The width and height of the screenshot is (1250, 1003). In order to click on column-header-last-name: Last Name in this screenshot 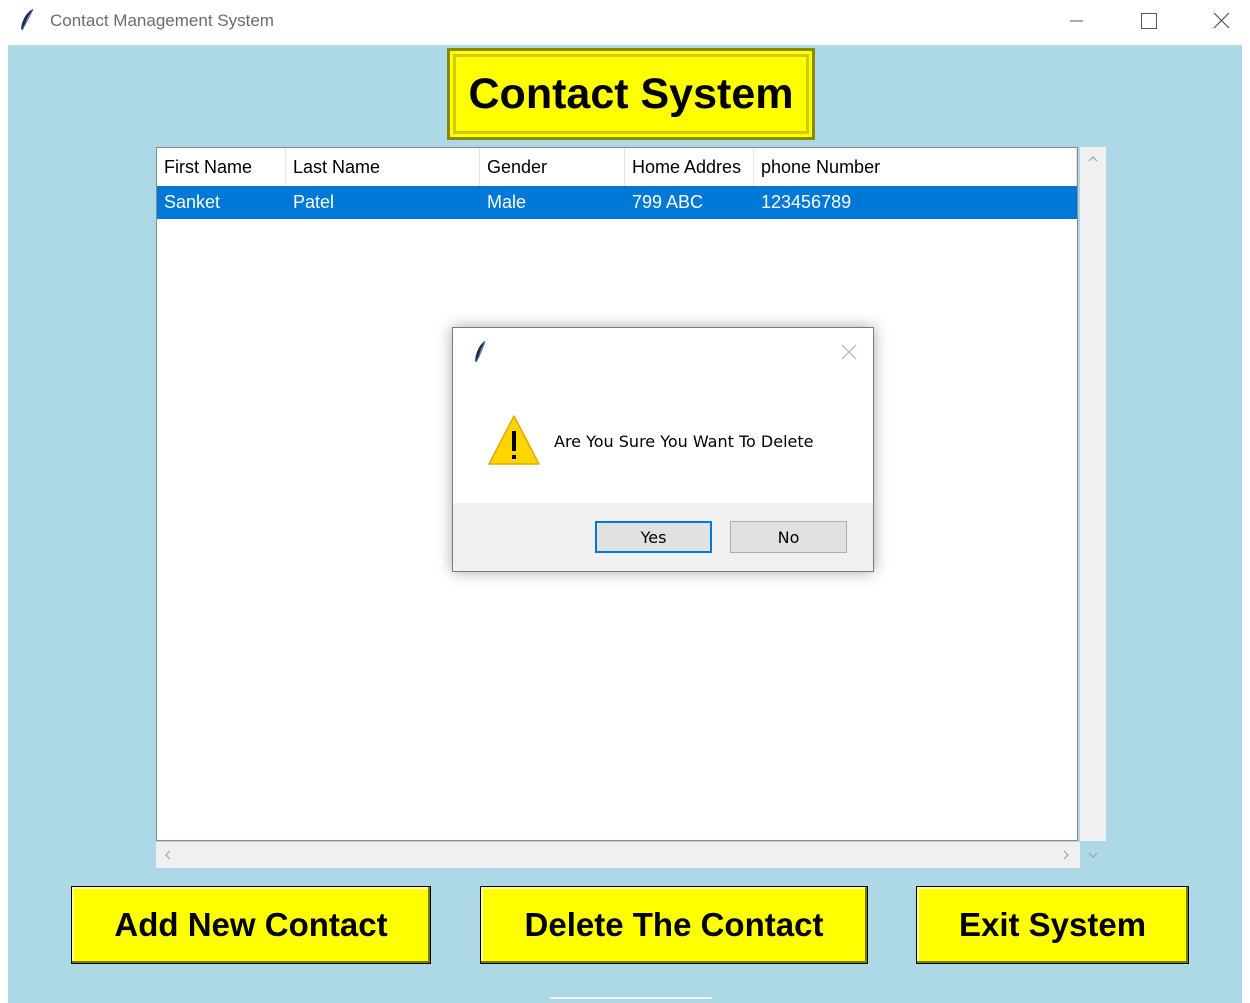, I will do `click(383, 167)`.